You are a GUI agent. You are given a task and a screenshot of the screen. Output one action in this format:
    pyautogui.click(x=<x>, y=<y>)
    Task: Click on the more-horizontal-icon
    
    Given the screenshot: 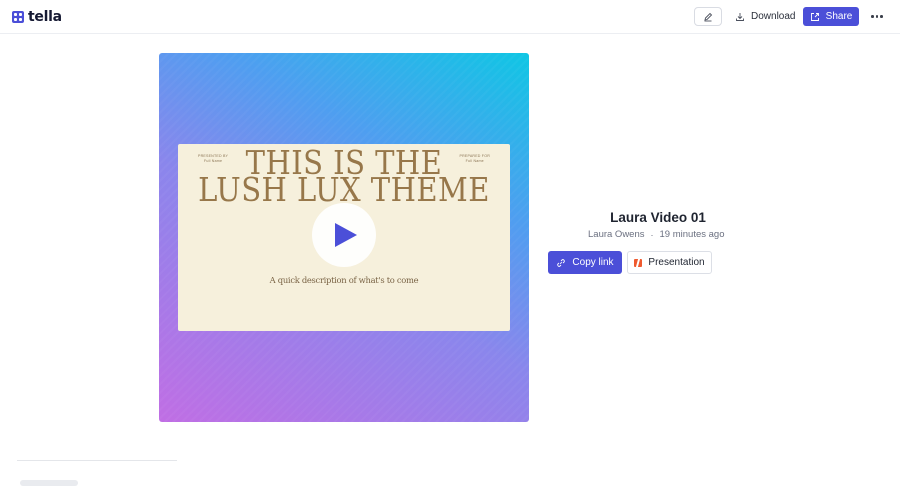 What is the action you would take?
    pyautogui.click(x=877, y=16)
    